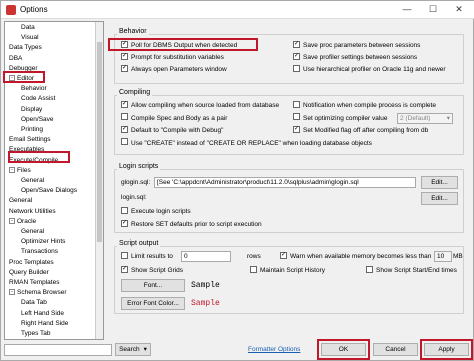 The width and height of the screenshot is (474, 361). What do you see at coordinates (459, 9) in the screenshot?
I see `close-button: ✕` at bounding box center [459, 9].